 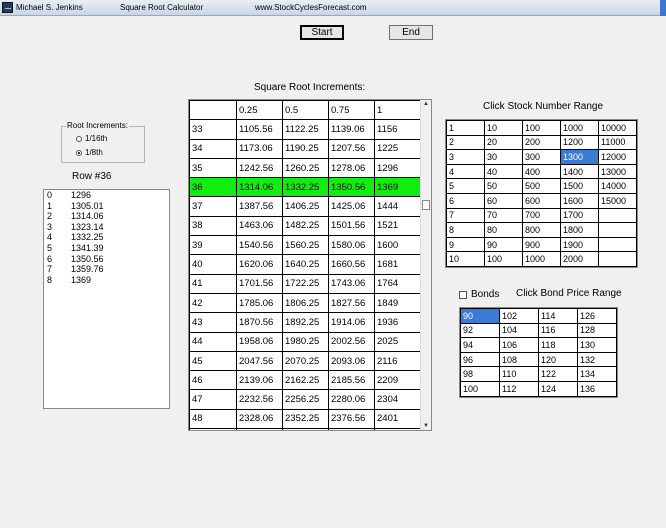 I want to click on table-row: 36 1314.06 1332.25 1350.56 1369, so click(x=305, y=187).